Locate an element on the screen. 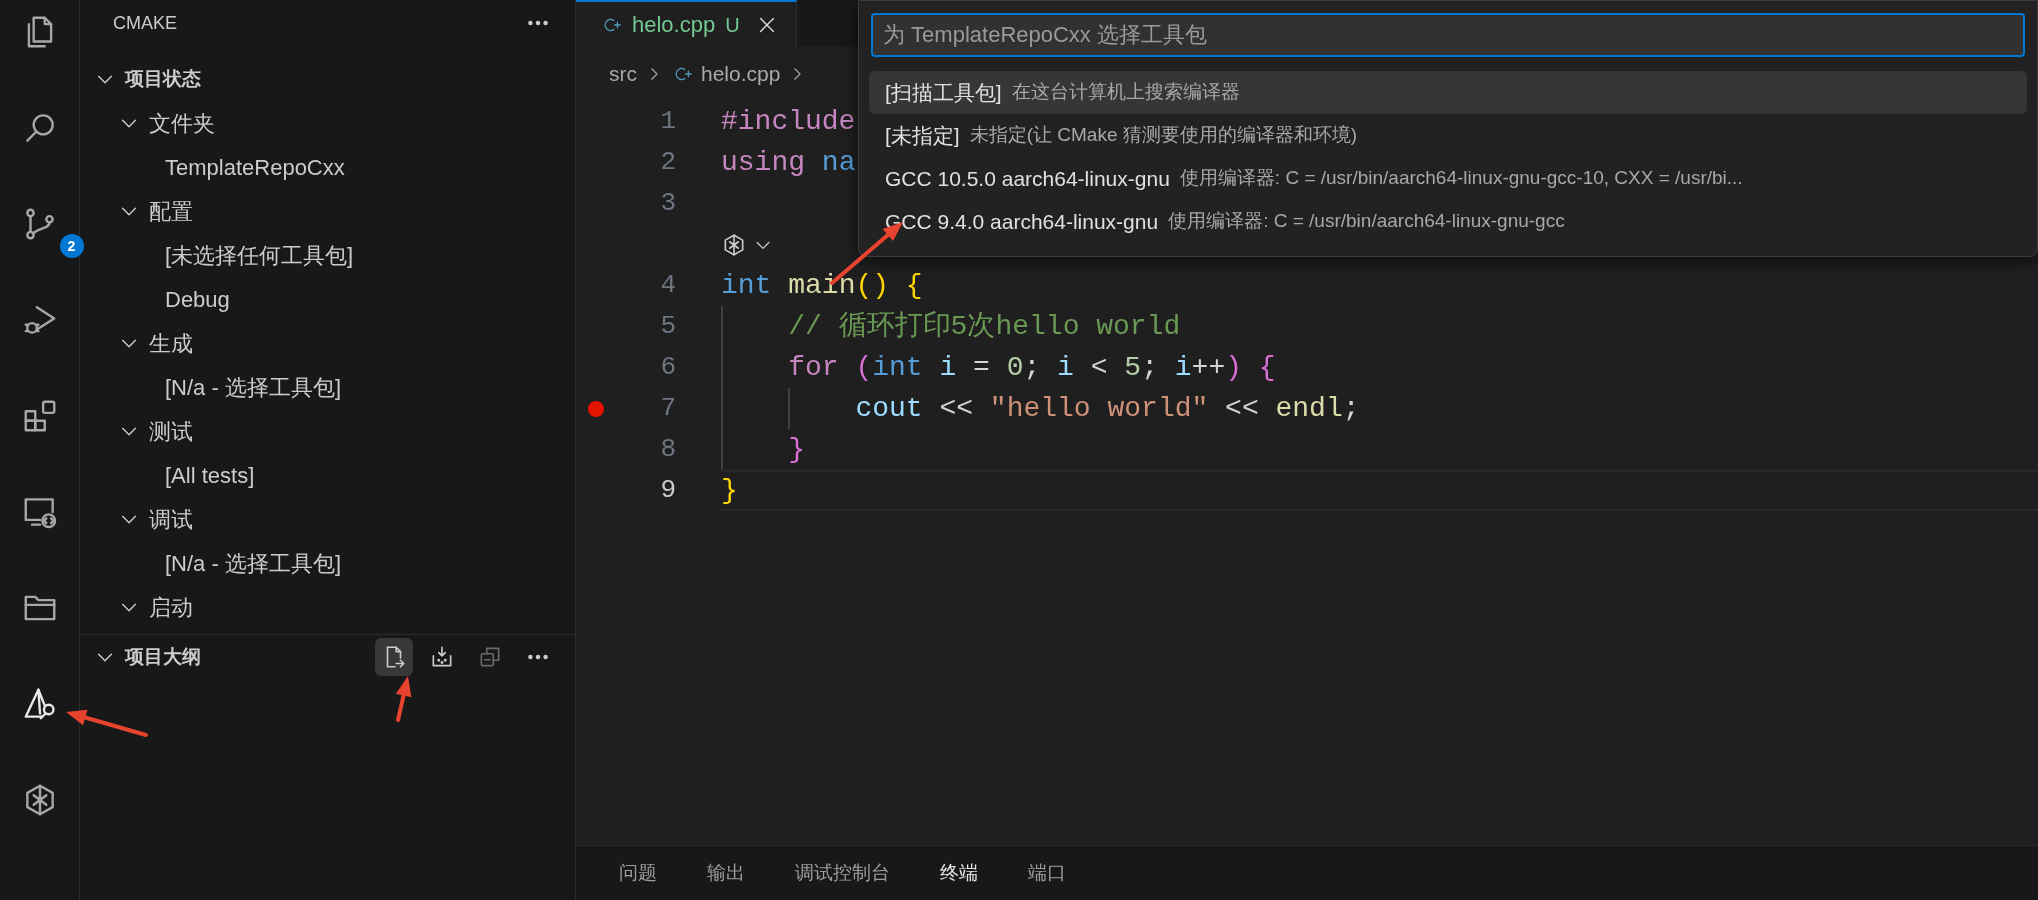 This screenshot has height=900, width=2038. tree-item: [未选择任何工具包] is located at coordinates (259, 255).